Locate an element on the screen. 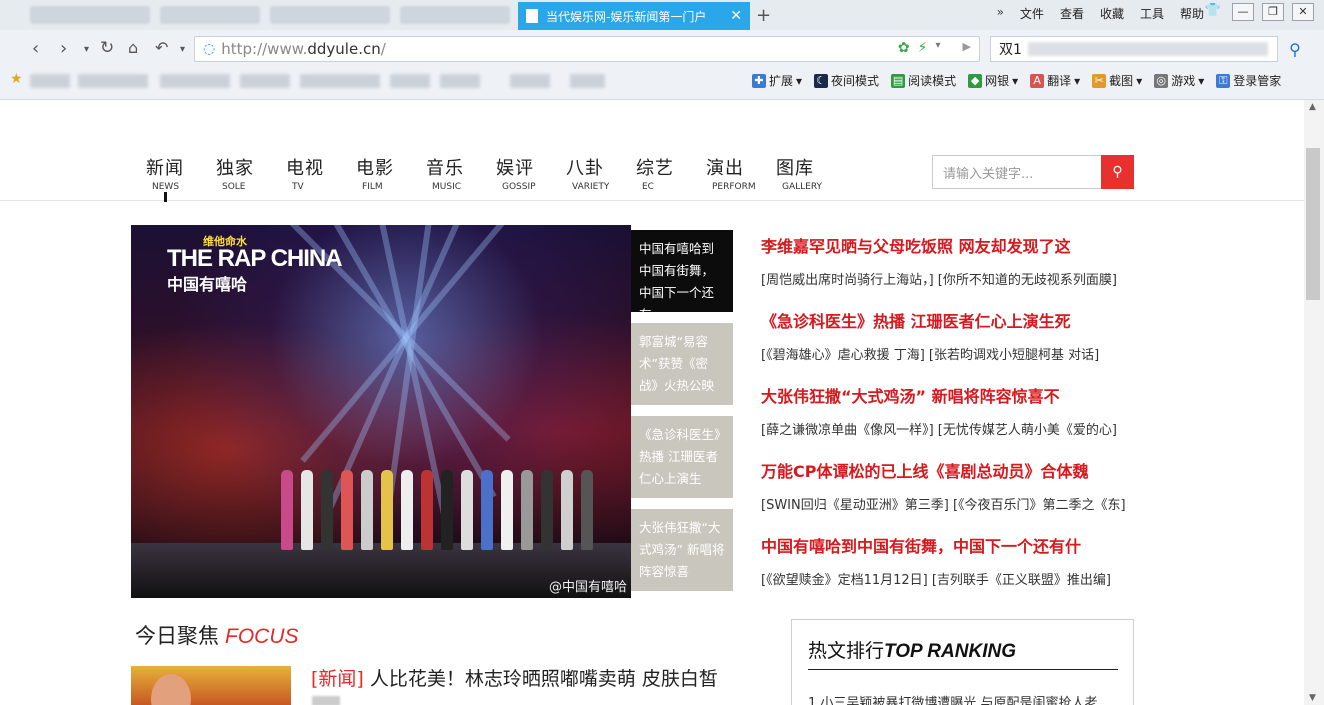 The height and width of the screenshot is (705, 1324). ranking-item: 1 小三吴颖被暴打微博遭曝光 与原配是闺蜜抢人老 is located at coordinates (962, 698).